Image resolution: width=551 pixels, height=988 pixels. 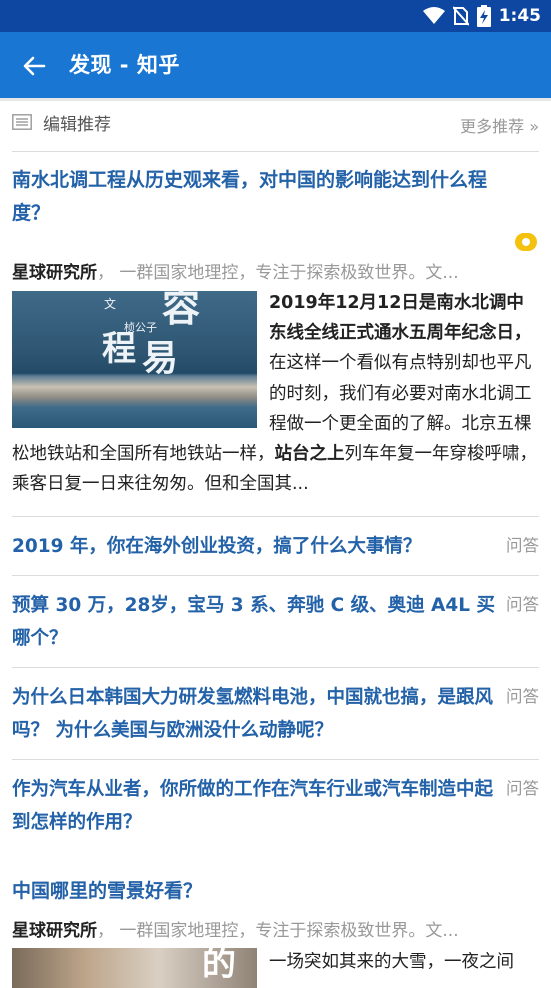 What do you see at coordinates (275, 65) in the screenshot?
I see `app-bar: 发现 - 知乎` at bounding box center [275, 65].